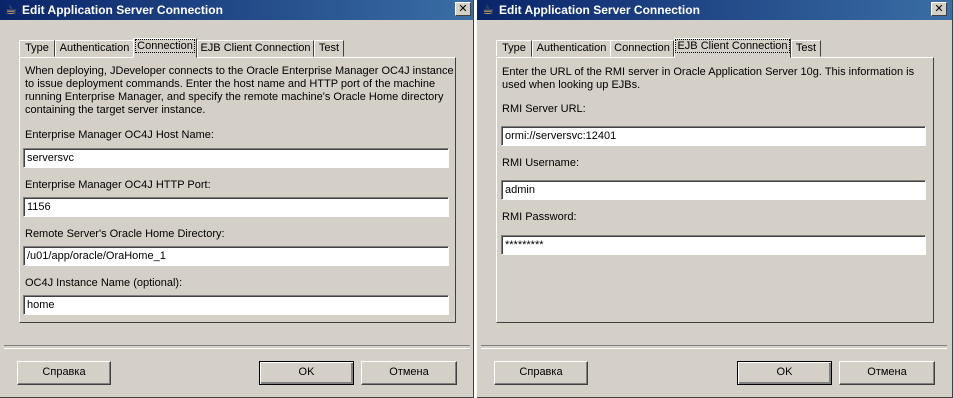 The width and height of the screenshot is (953, 398). What do you see at coordinates (539, 217) in the screenshot?
I see `rmi-password-label: RMI Password:` at bounding box center [539, 217].